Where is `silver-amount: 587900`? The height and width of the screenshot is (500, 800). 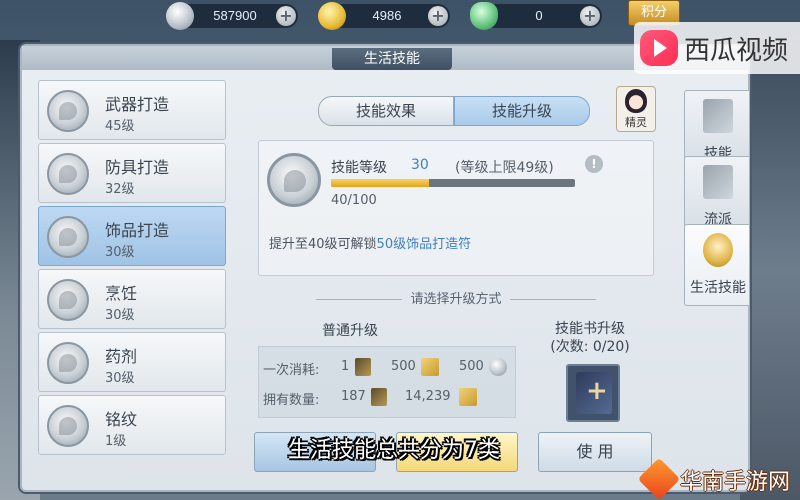 silver-amount: 587900 is located at coordinates (235, 15).